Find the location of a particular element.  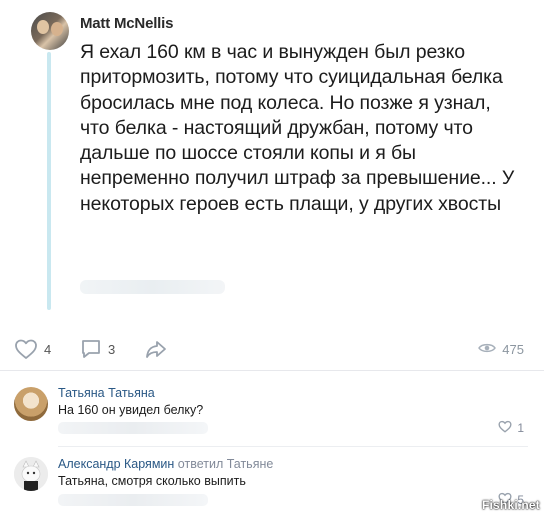

comment-author-line: Александр Карямин ответил Татьяне is located at coordinates (165, 464).